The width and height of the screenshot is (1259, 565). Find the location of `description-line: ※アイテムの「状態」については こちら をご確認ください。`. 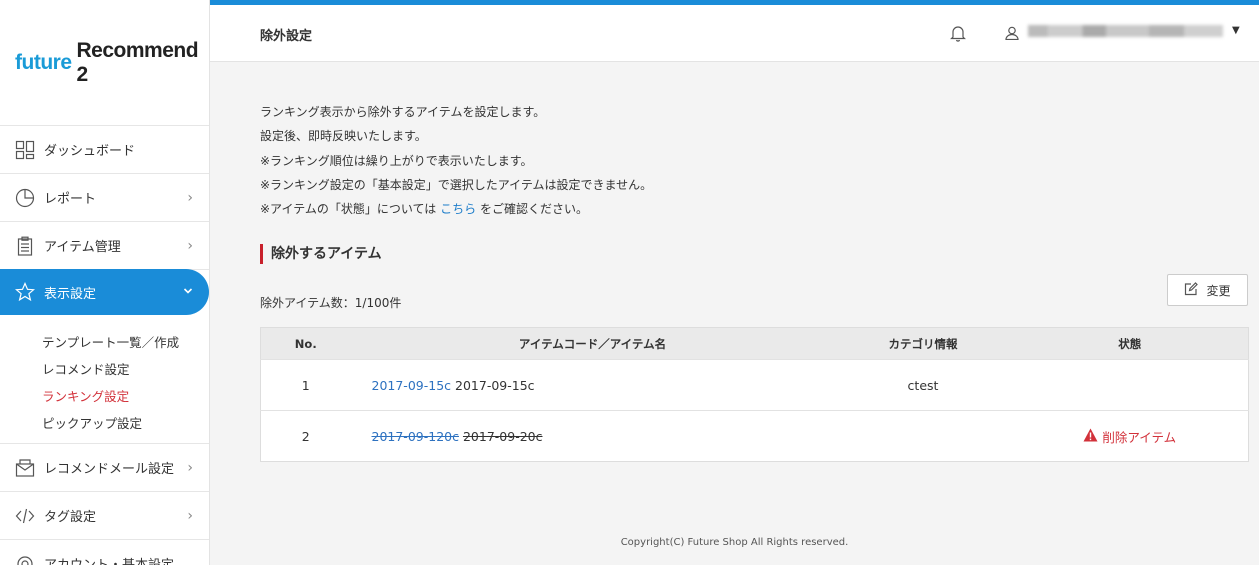

description-line: ※アイテムの「状態」については こちら をご確認ください。 is located at coordinates (754, 209).